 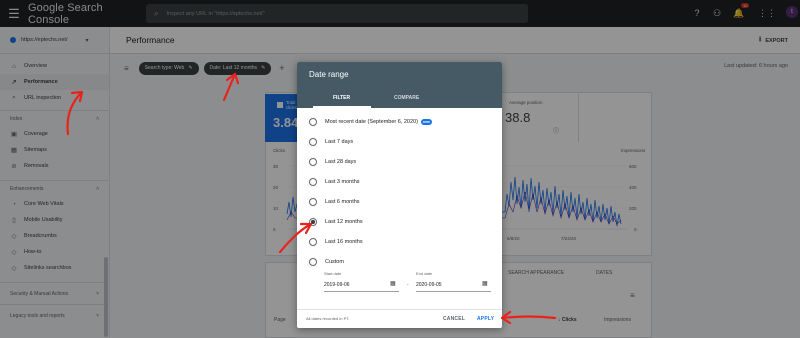 I want to click on option-last-7-days: Last 7 days, so click(x=331, y=142).